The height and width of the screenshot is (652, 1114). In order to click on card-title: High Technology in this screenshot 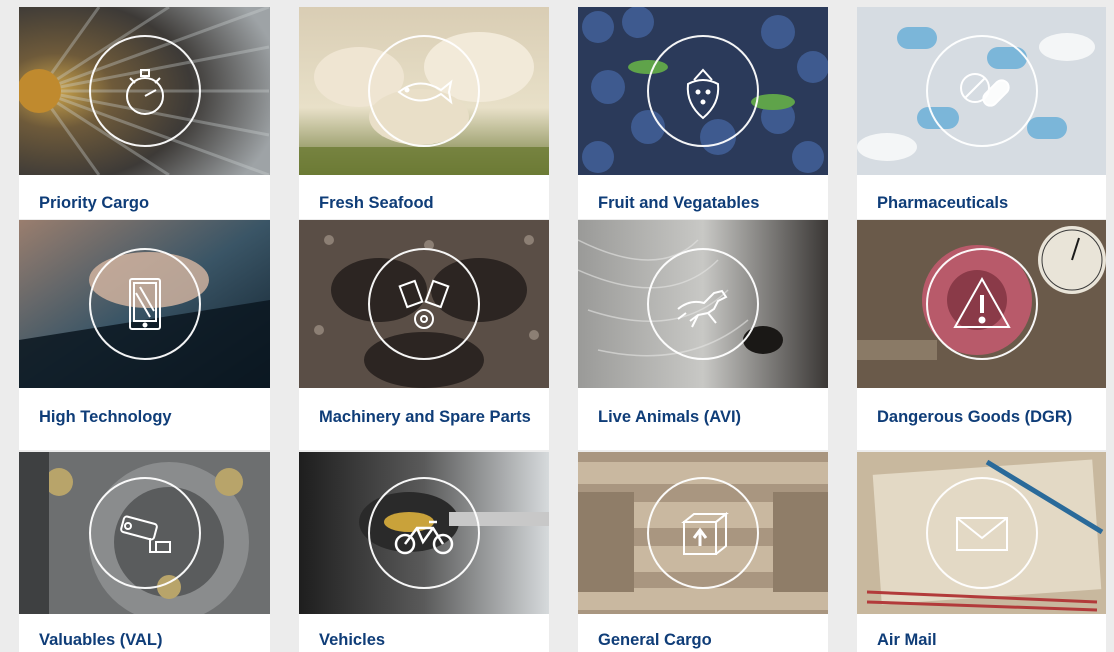, I will do `click(105, 417)`.